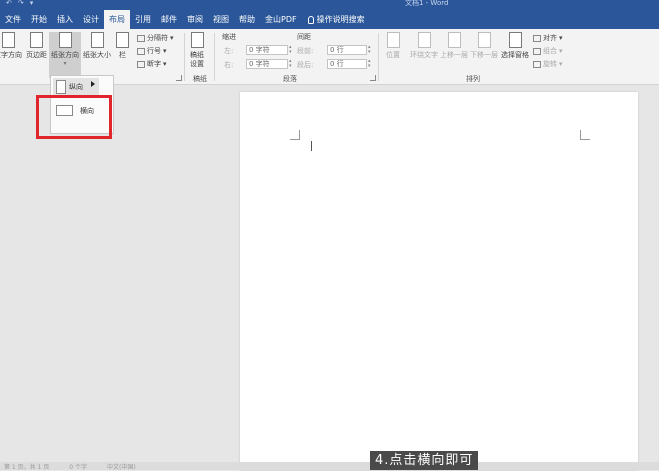  What do you see at coordinates (152, 51) in the screenshot?
I see `line-numbers-button: 行号 ▾` at bounding box center [152, 51].